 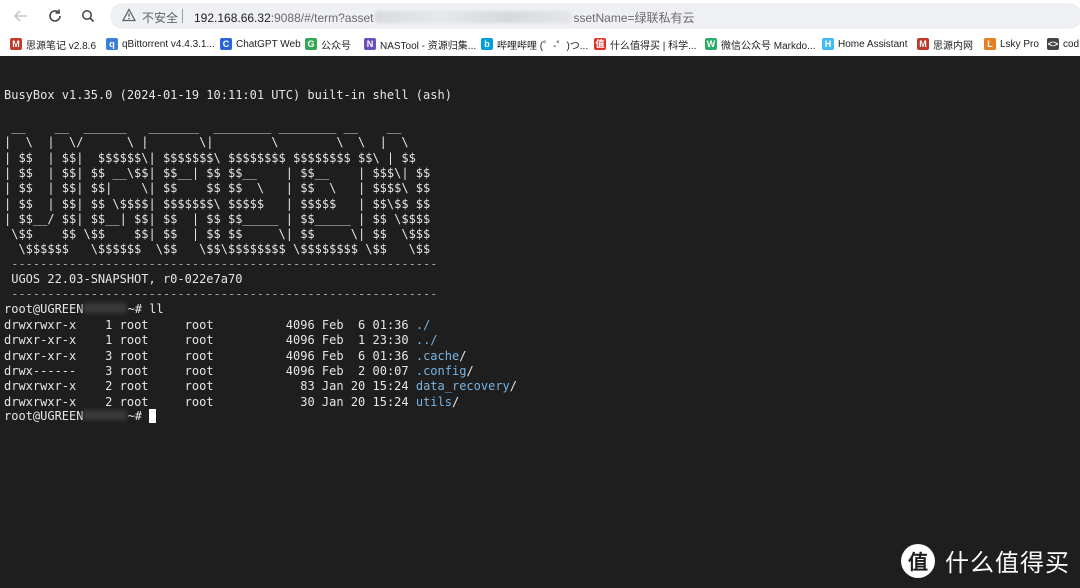 I want to click on bookmark-label: 公众号, so click(x=336, y=46).